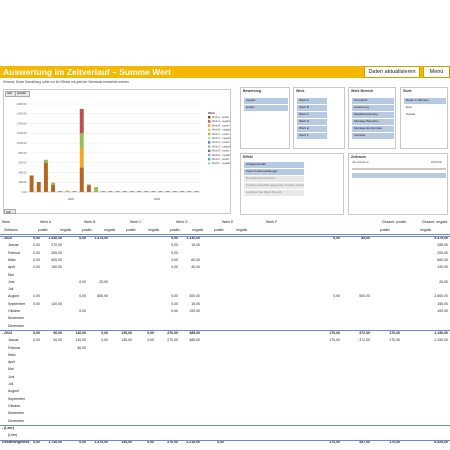  Describe the element at coordinates (362, 91) in the screenshot. I see `slicer-bereich-title: Werk Bereich` at that location.